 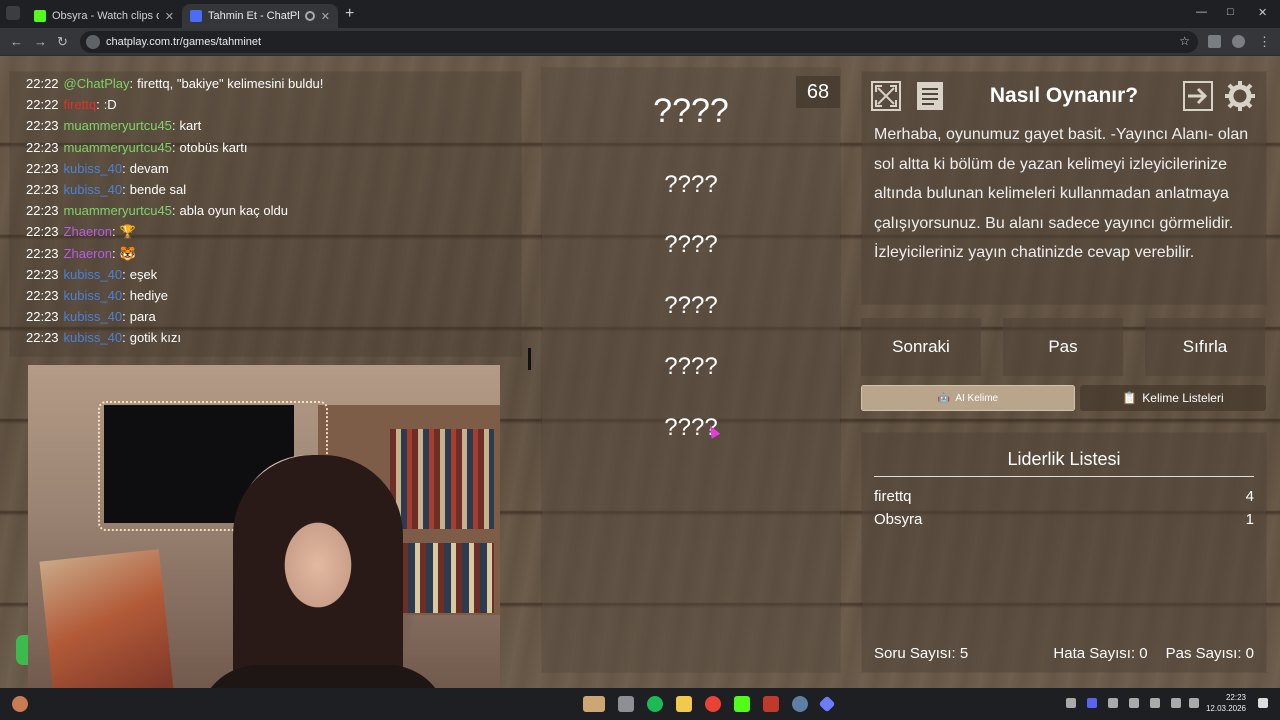 What do you see at coordinates (1198, 96) in the screenshot?
I see `exit-icon` at bounding box center [1198, 96].